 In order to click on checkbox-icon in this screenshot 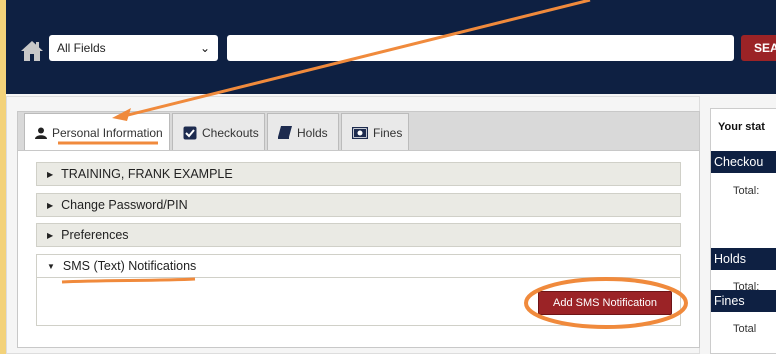, I will do `click(190, 132)`.